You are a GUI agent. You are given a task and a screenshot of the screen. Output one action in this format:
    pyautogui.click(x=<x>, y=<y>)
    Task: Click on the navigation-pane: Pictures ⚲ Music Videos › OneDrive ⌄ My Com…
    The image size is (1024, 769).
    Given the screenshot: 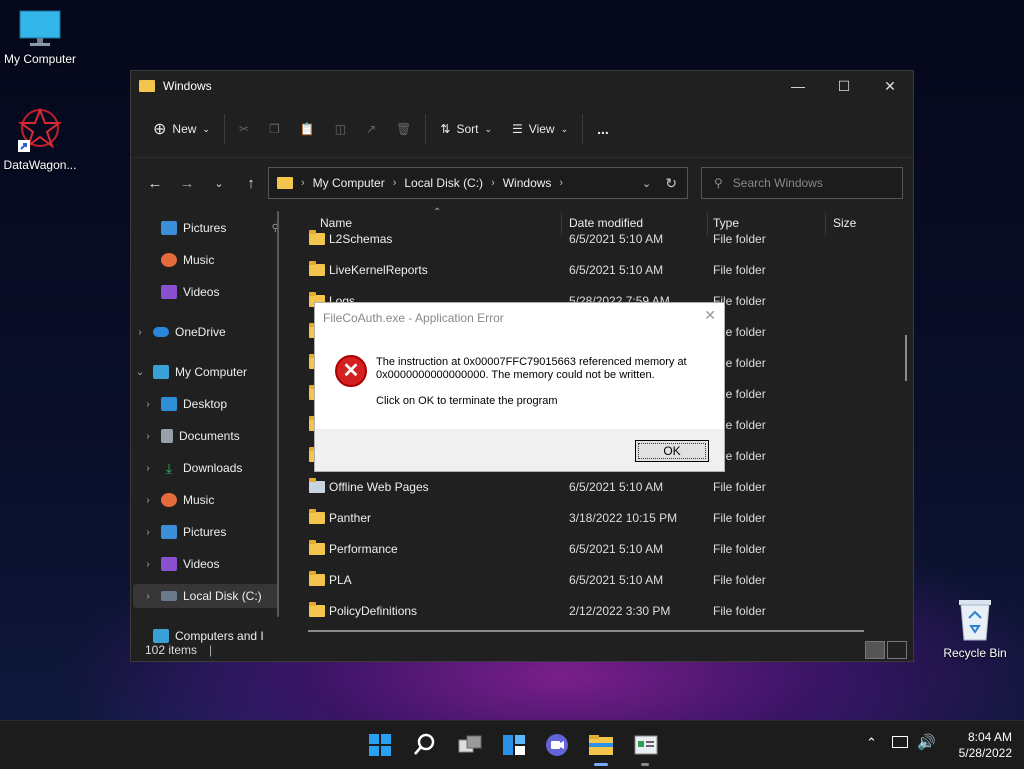 What is the action you would take?
    pyautogui.click(x=206, y=425)
    